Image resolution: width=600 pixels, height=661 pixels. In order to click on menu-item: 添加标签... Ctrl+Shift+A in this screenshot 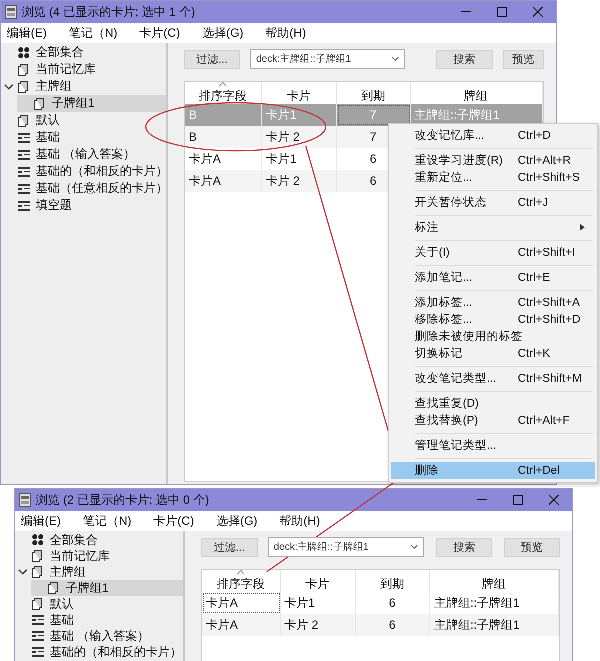, I will do `click(493, 302)`.